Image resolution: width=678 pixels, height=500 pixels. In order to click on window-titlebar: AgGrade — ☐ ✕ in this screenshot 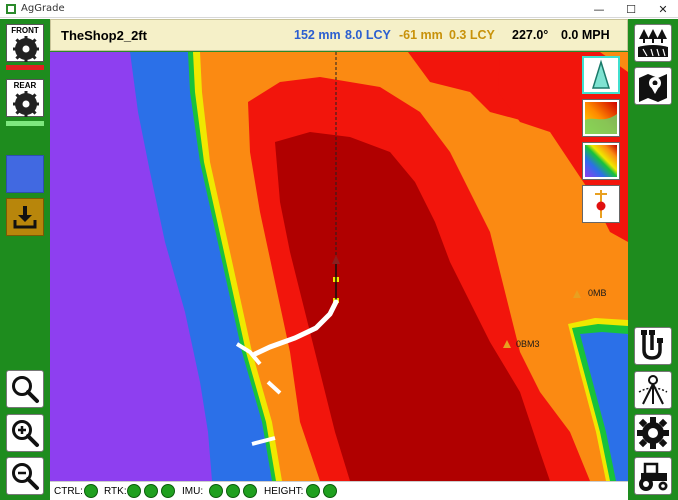, I will do `click(339, 9)`.